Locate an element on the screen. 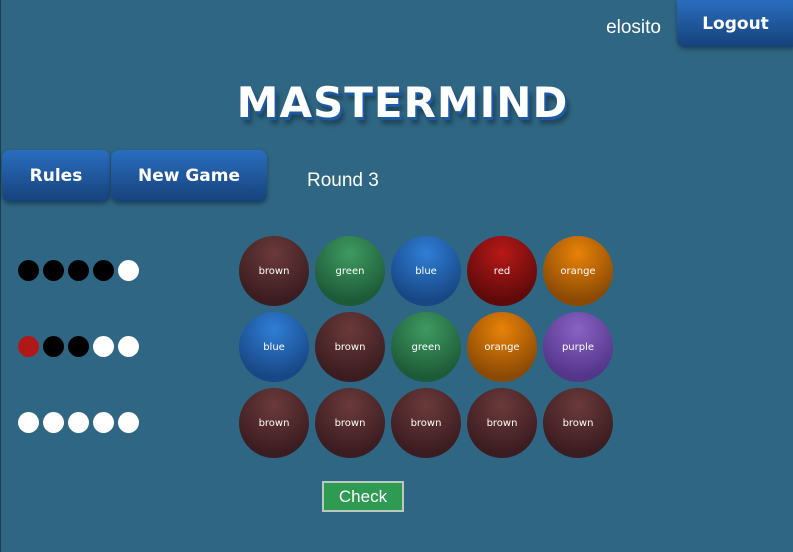 The height and width of the screenshot is (552, 793). page-title: MASTERMIND is located at coordinates (402, 102).